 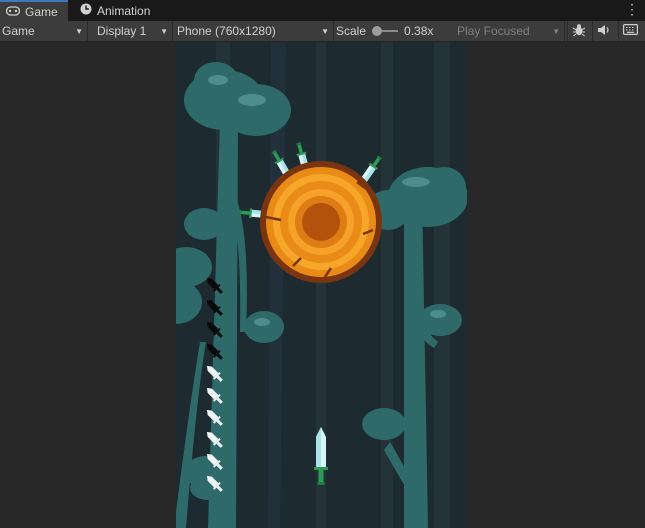 What do you see at coordinates (377, 31) in the screenshot?
I see `scale-slider-thumb` at bounding box center [377, 31].